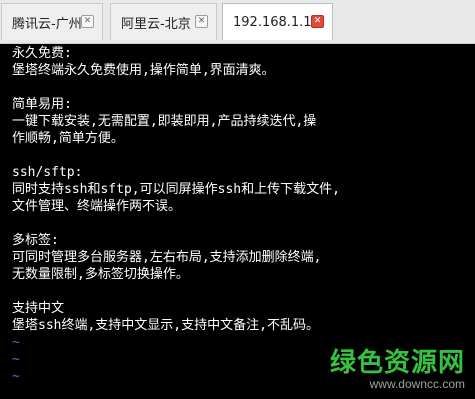 The height and width of the screenshot is (399, 475). Describe the element at coordinates (417, 384) in the screenshot. I see `watermark-url: www.downcc.com` at that location.